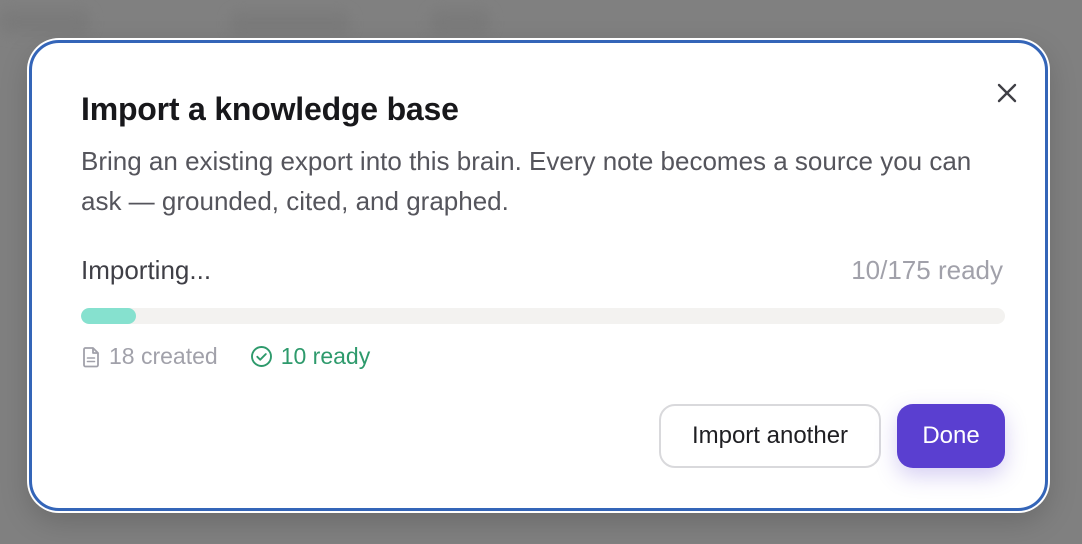  I want to click on created-stat: 18 created, so click(149, 356).